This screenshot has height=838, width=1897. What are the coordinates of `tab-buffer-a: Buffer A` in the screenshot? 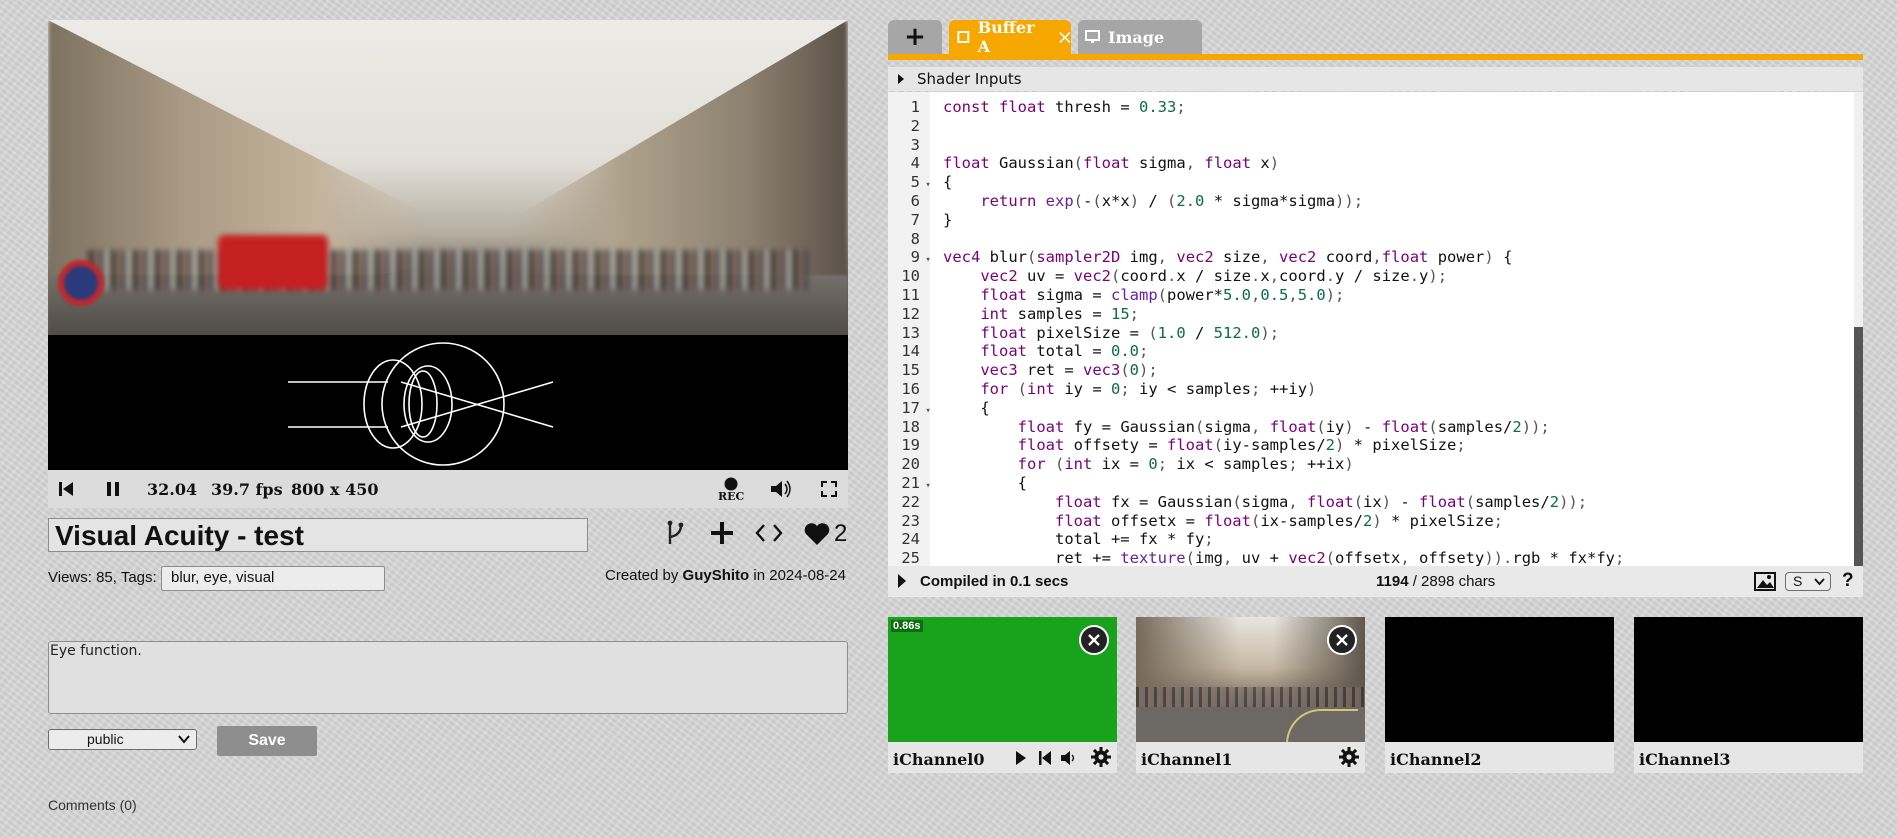 It's located at (1010, 37).